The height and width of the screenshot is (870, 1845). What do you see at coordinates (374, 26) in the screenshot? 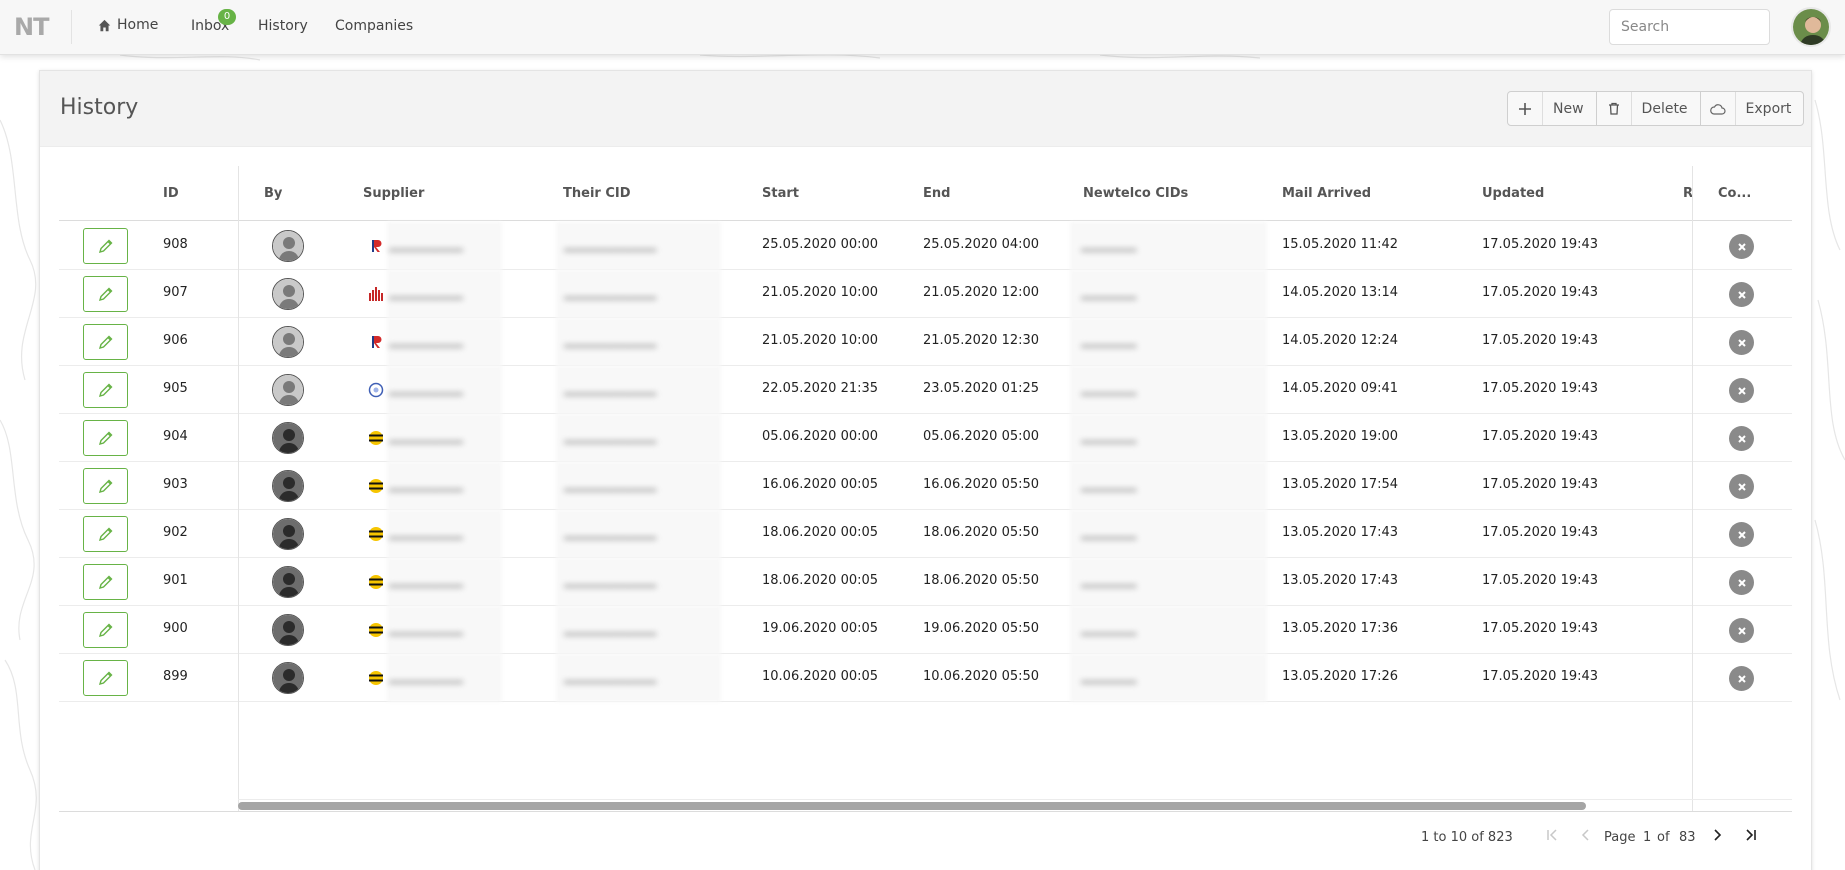
I see `nav-companies: Companies` at bounding box center [374, 26].